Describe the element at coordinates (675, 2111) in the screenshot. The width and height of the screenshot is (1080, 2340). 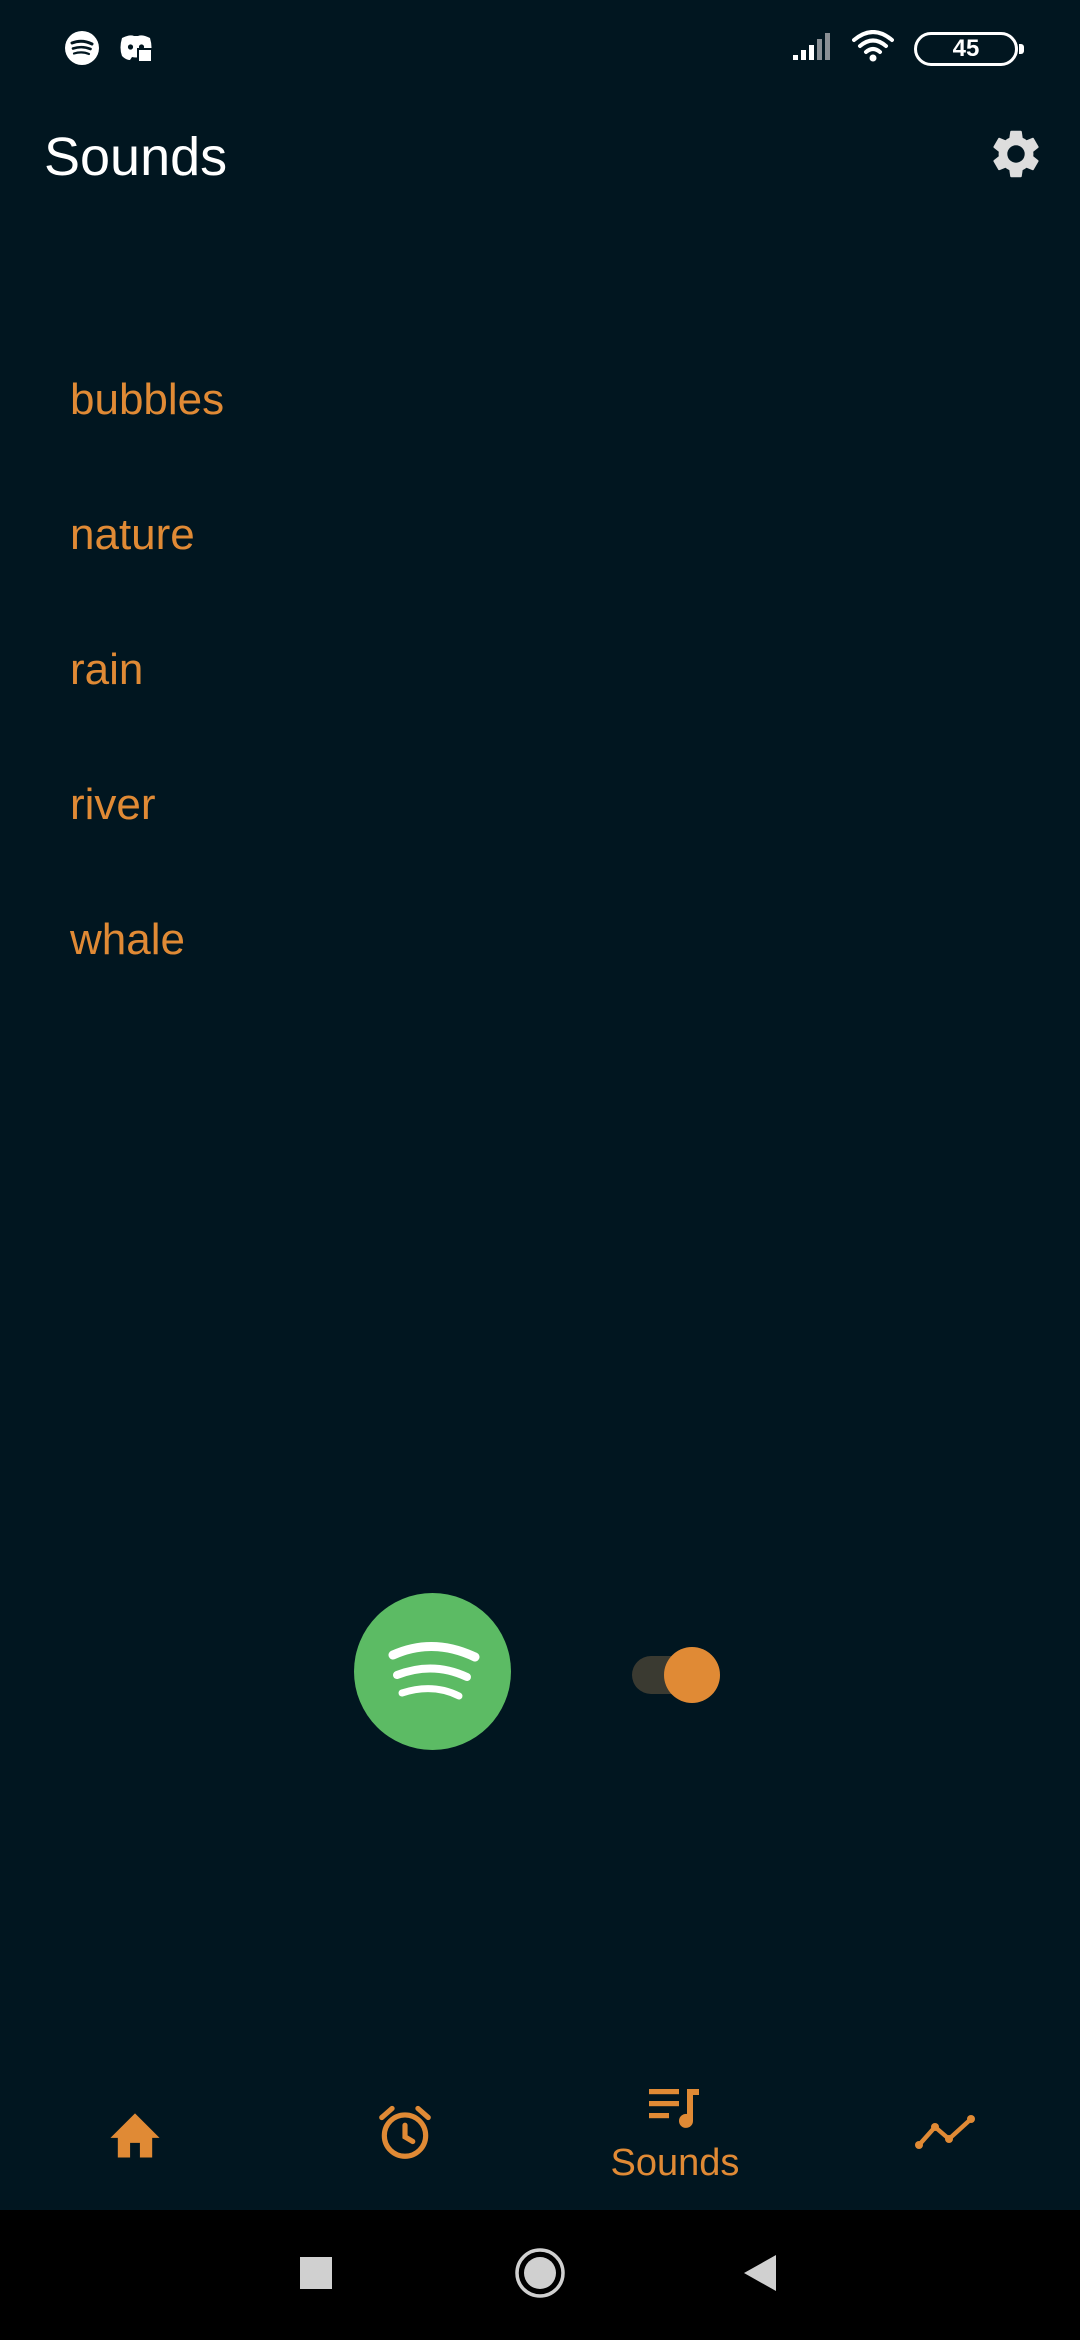
I see `queue-music-icon` at that location.